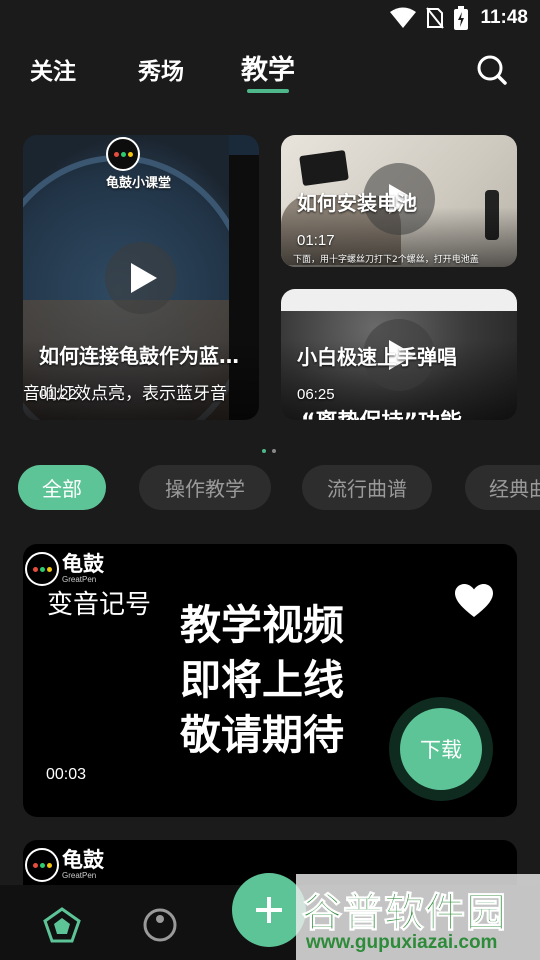  Describe the element at coordinates (244, 145) in the screenshot. I see `settings-header` at that location.